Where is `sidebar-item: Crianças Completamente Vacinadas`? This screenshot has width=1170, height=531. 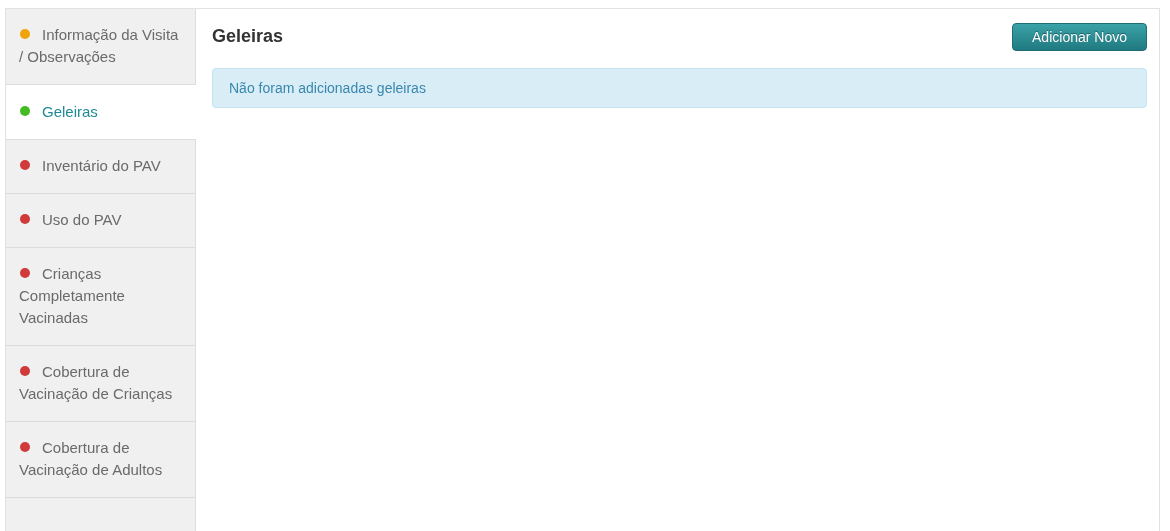
sidebar-item: Crianças Completamente Vacinadas is located at coordinates (100, 297).